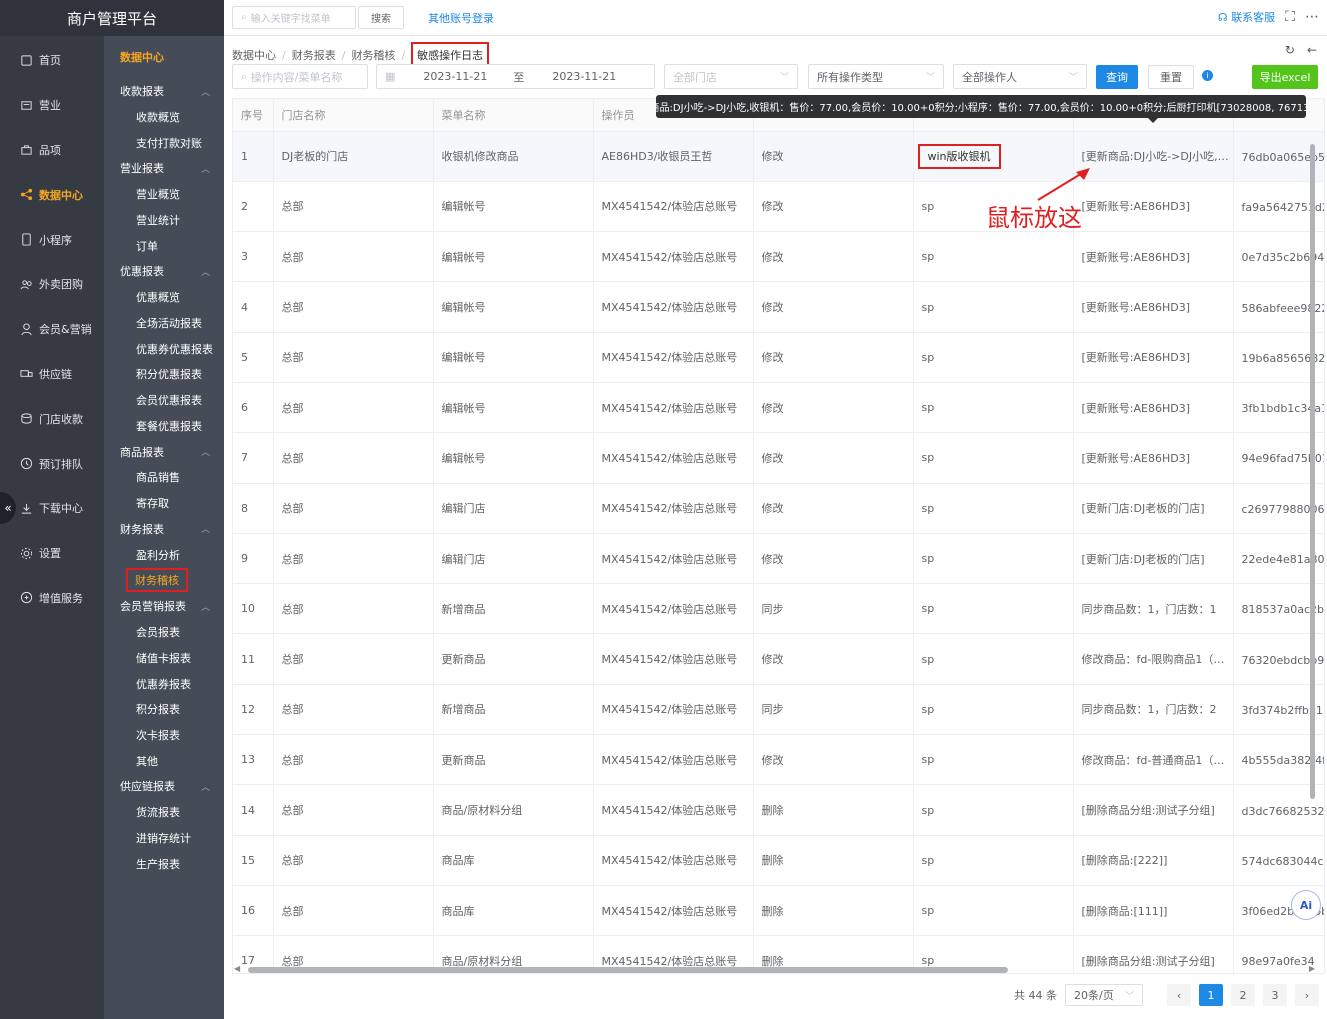  I want to click on submenu-item: 积分优惠报表, so click(164, 375).